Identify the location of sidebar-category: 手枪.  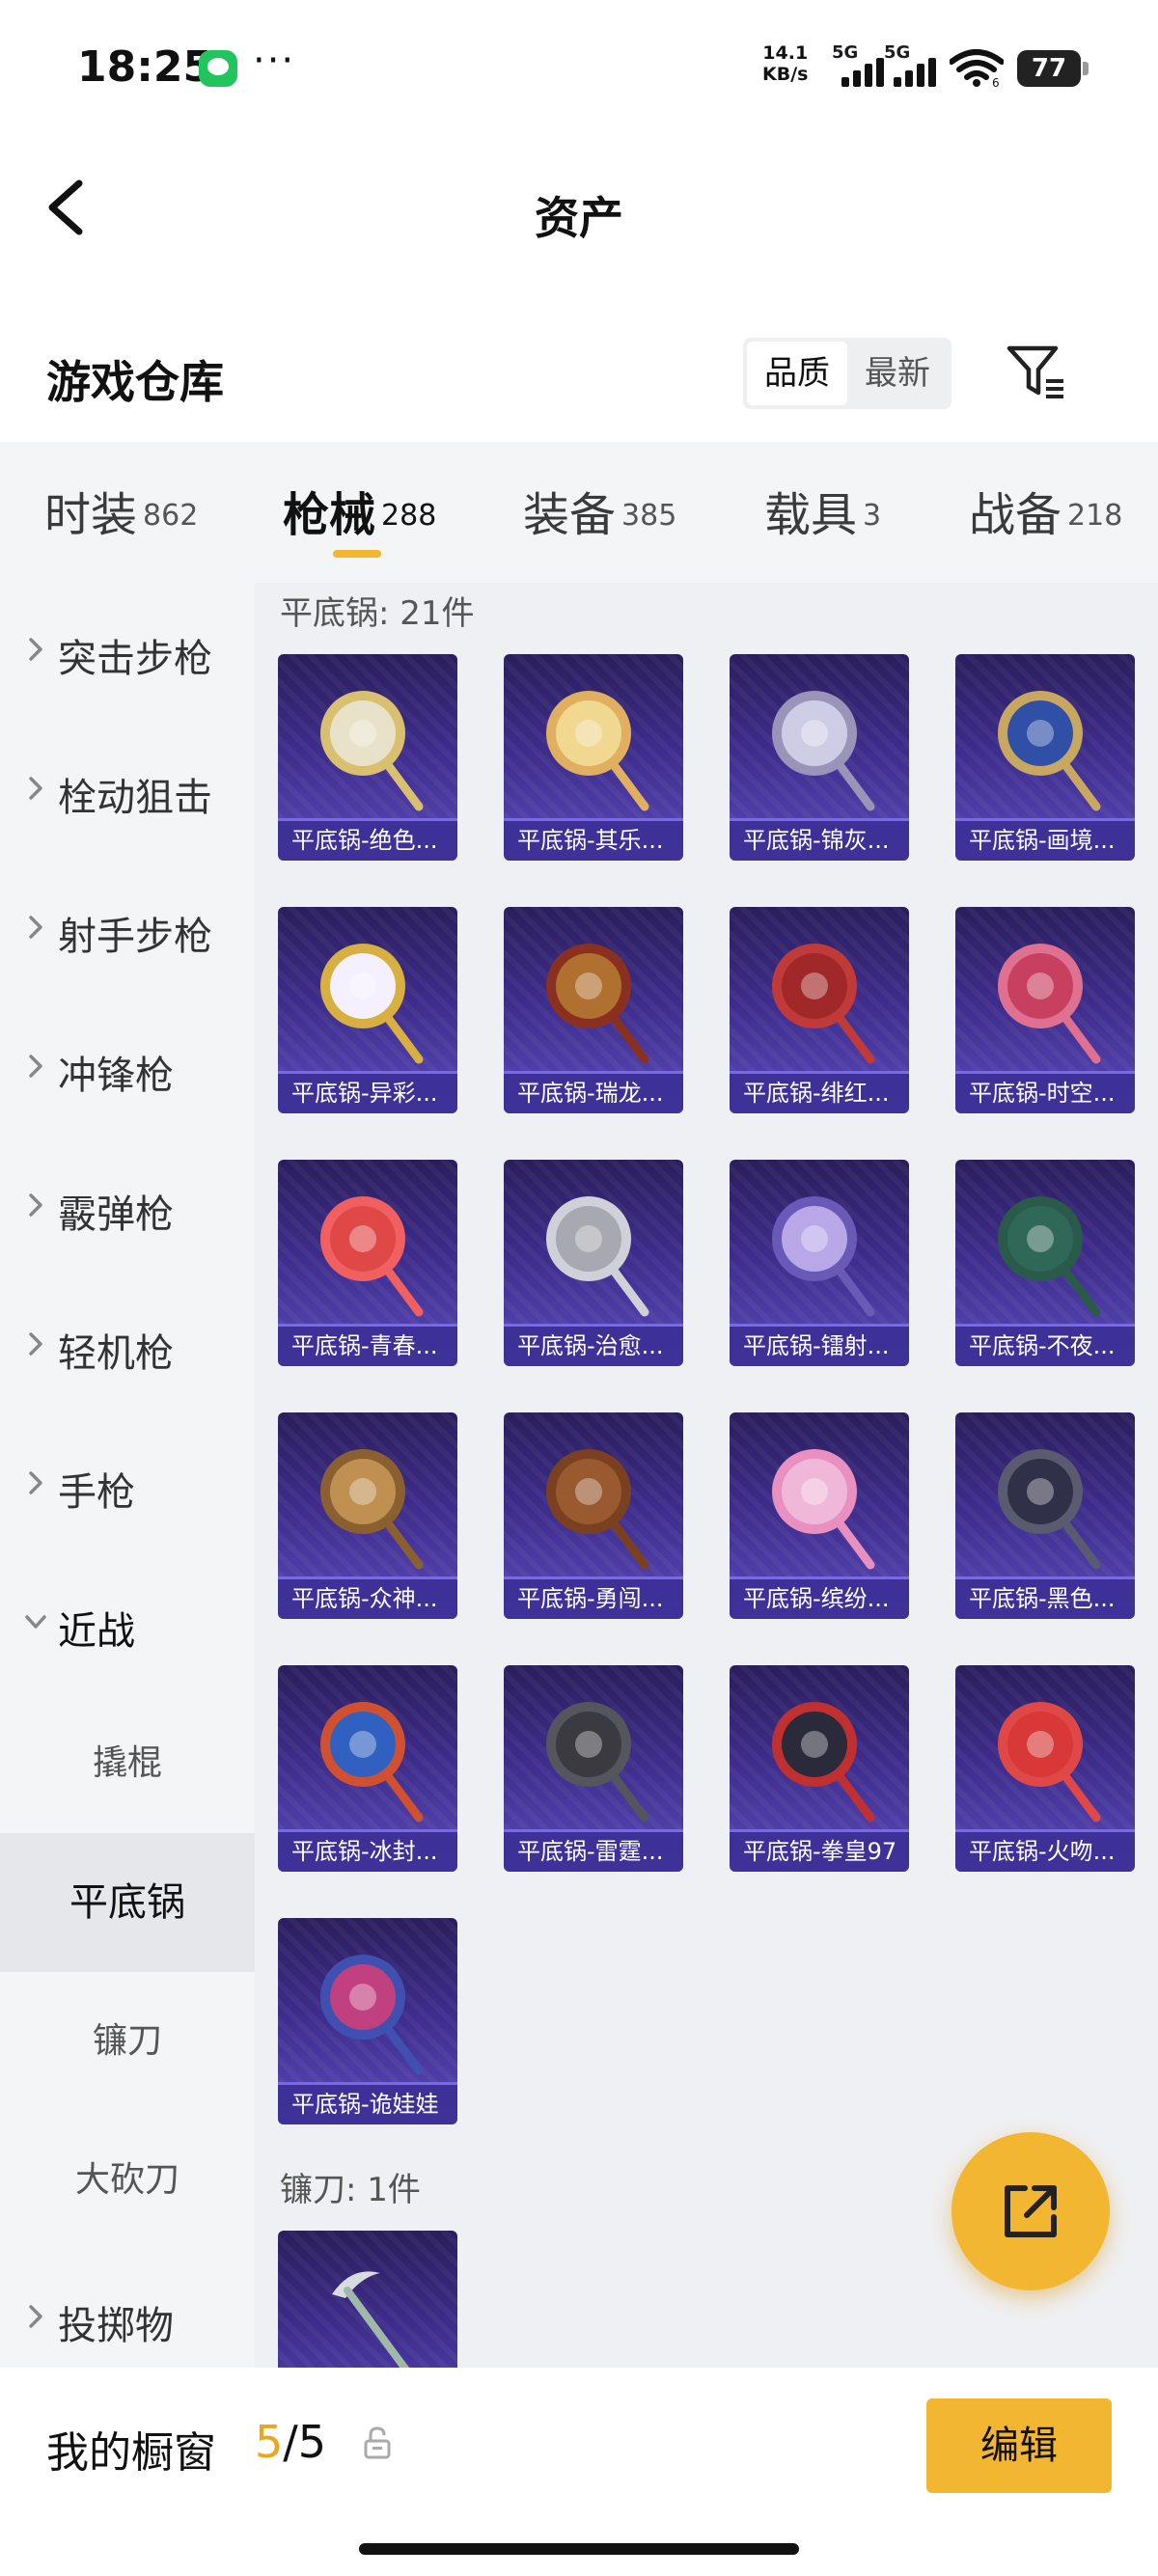
(127, 1485).